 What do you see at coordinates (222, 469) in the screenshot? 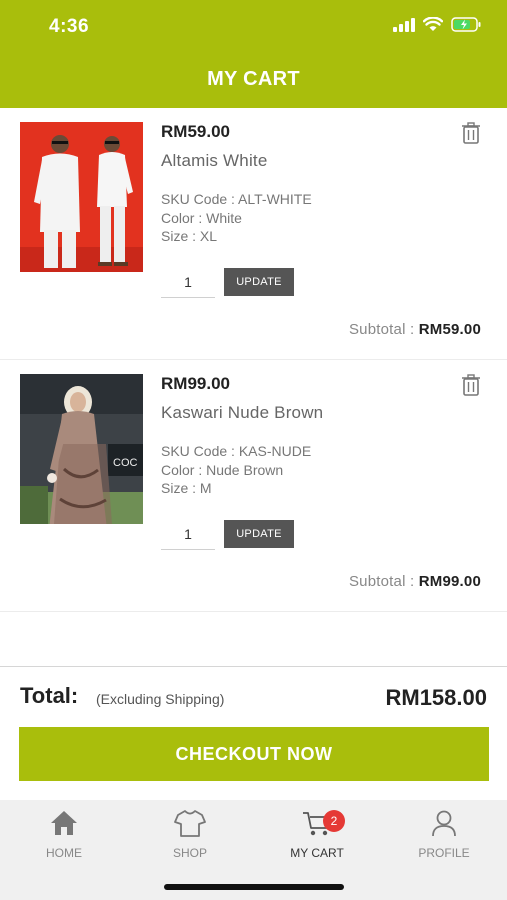
I see `item-color: Color : Nude Brown` at bounding box center [222, 469].